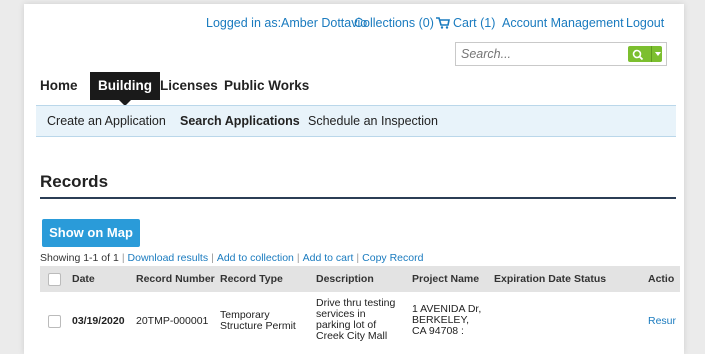  What do you see at coordinates (168, 258) in the screenshot?
I see `download-results-link: Download results` at bounding box center [168, 258].